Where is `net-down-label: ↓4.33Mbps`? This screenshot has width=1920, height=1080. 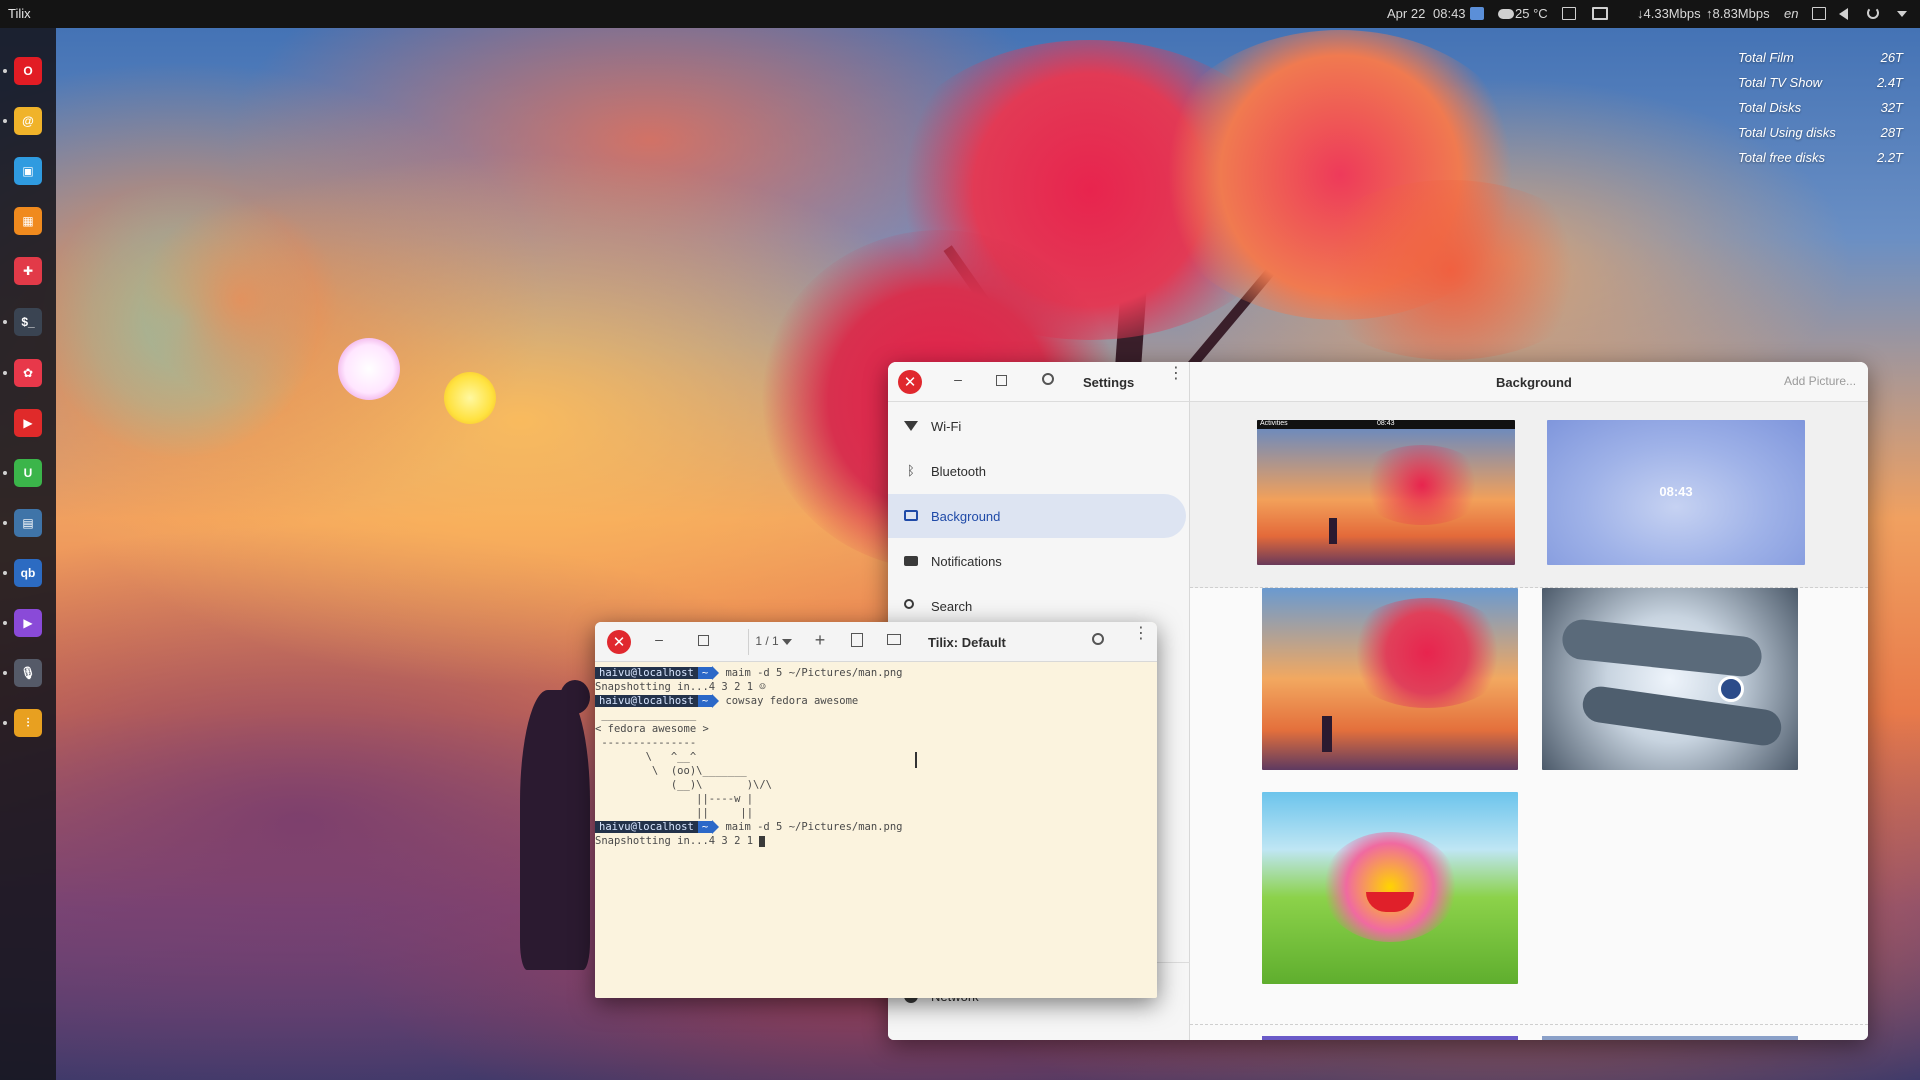 net-down-label: ↓4.33Mbps is located at coordinates (1669, 13).